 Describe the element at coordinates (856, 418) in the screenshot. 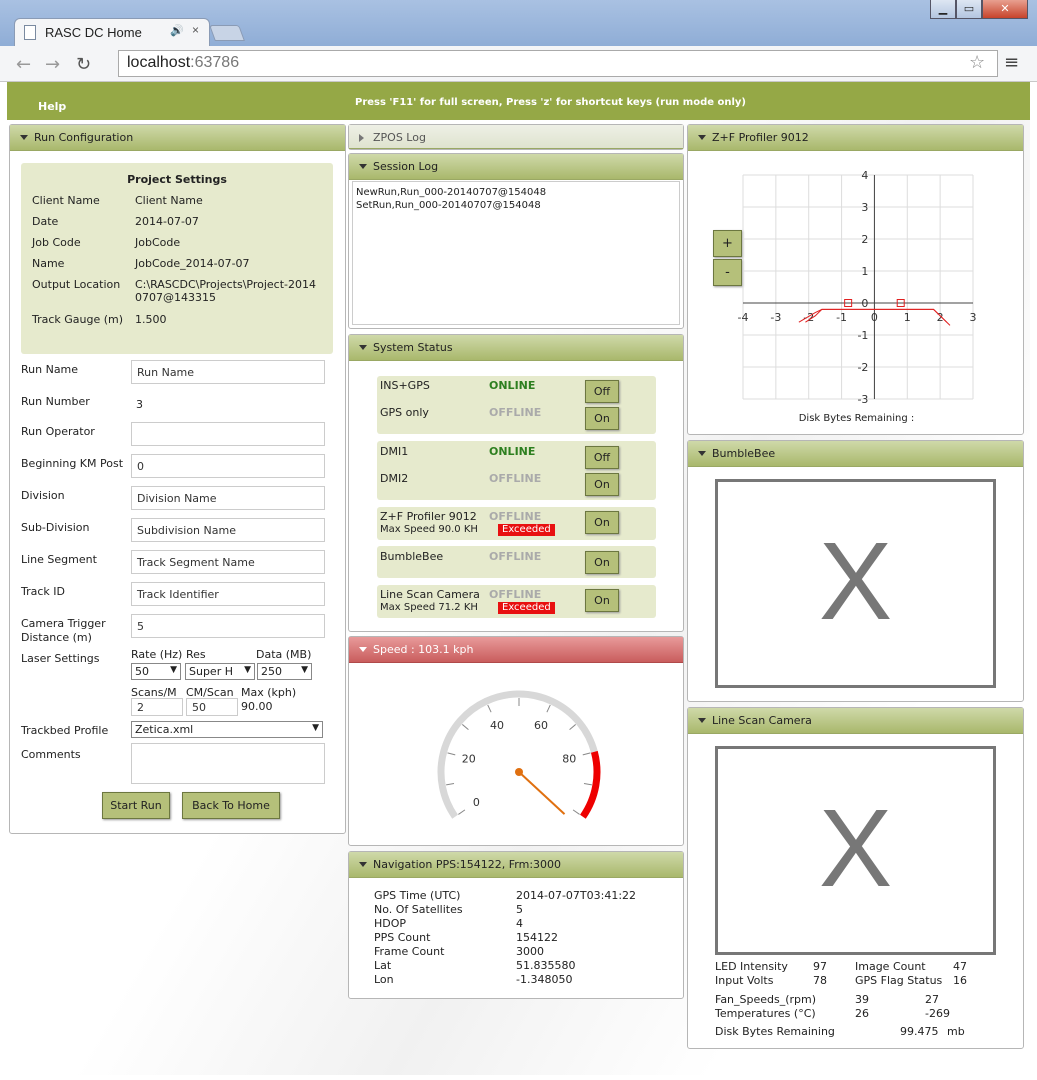

I see `profiler-disk-label: Disk Bytes Remaining :` at that location.